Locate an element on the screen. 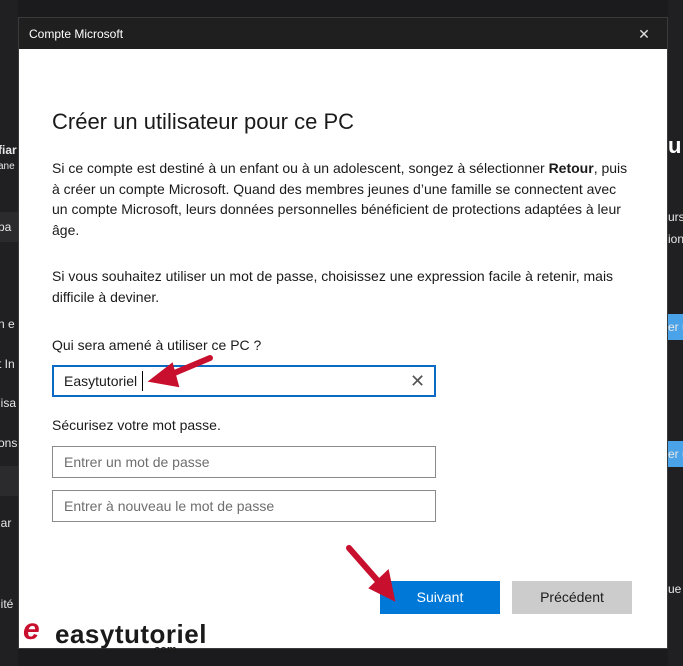 The width and height of the screenshot is (683, 666). arrow-to-next-button is located at coordinates (371, 573).